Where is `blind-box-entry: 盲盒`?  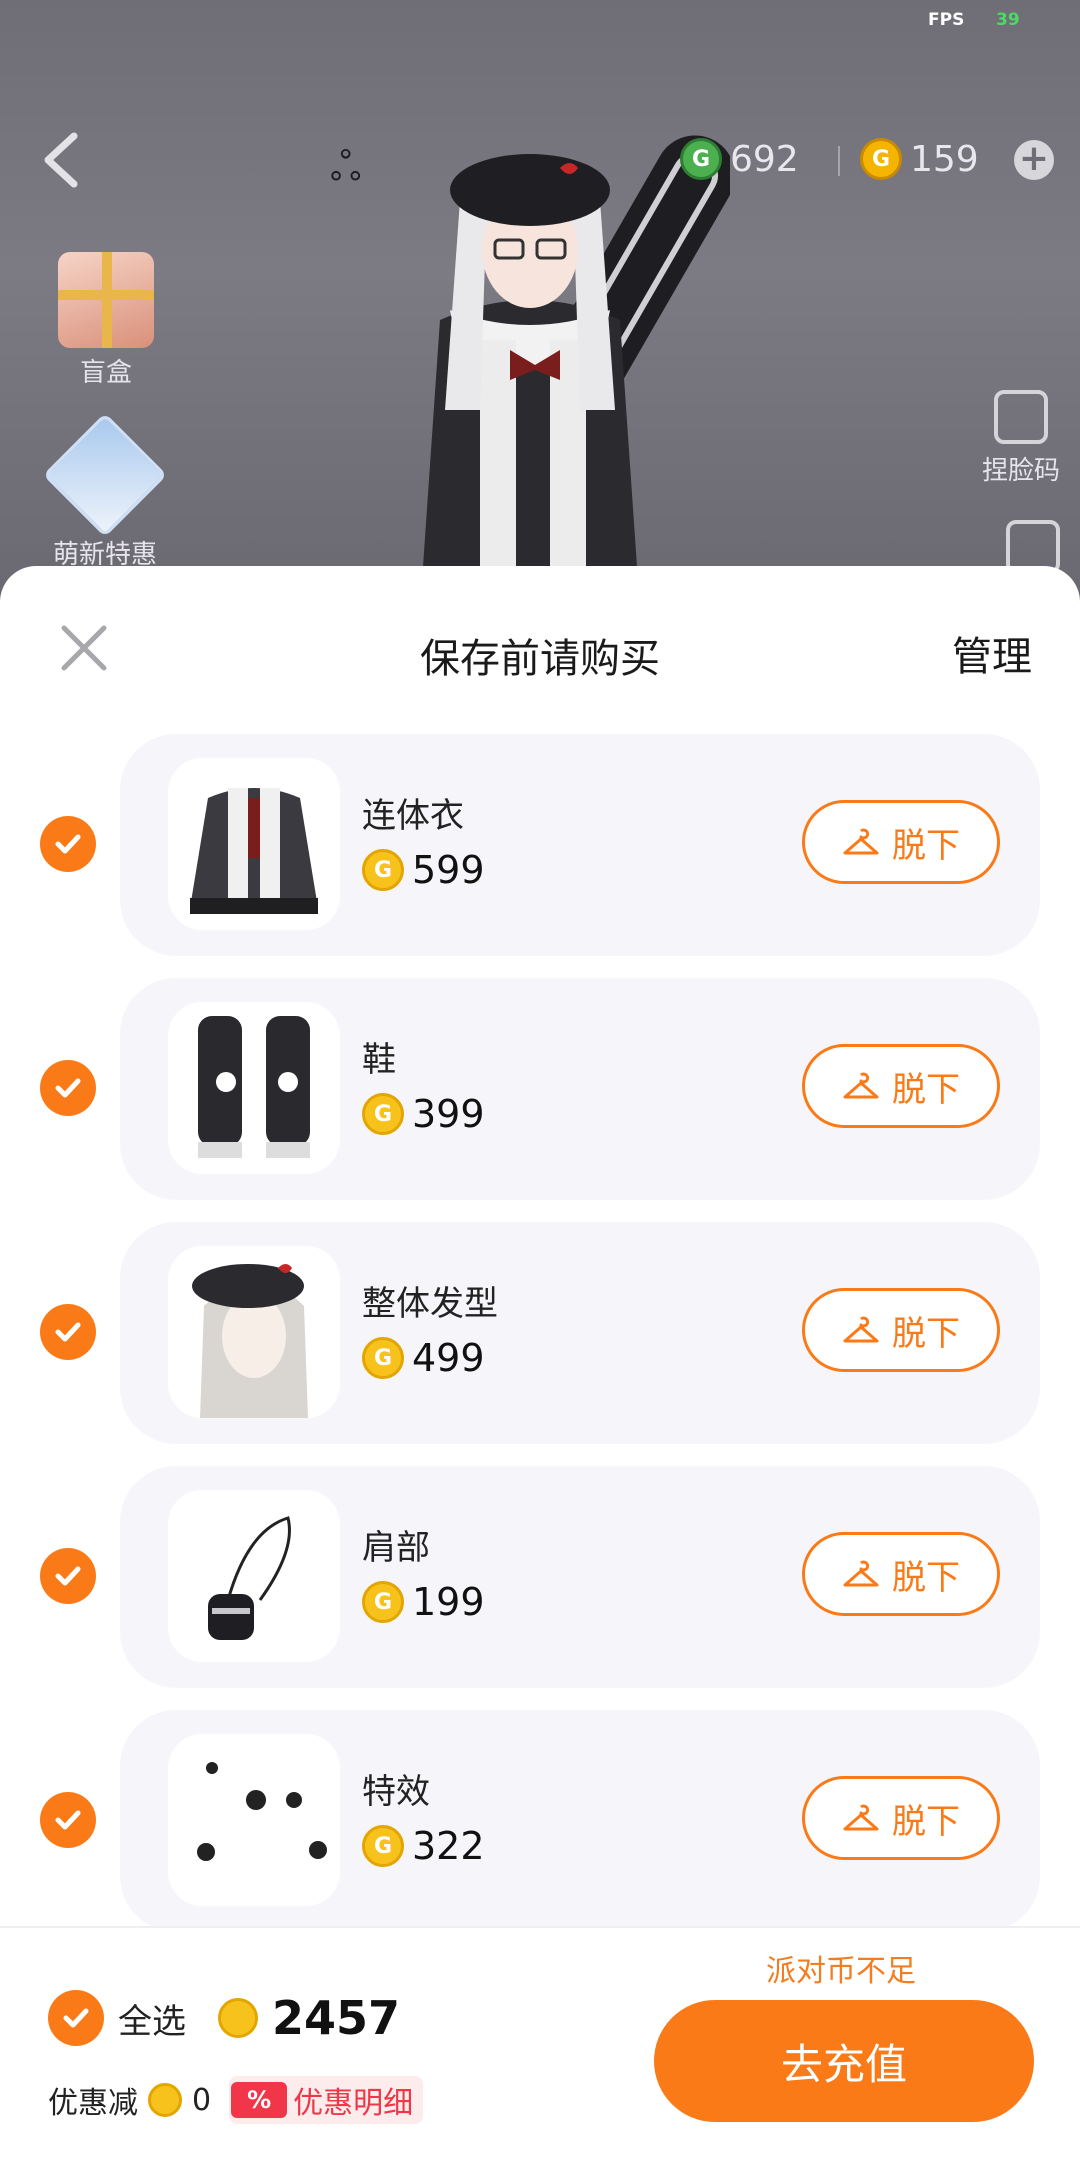 blind-box-entry: 盲盒 is located at coordinates (106, 320).